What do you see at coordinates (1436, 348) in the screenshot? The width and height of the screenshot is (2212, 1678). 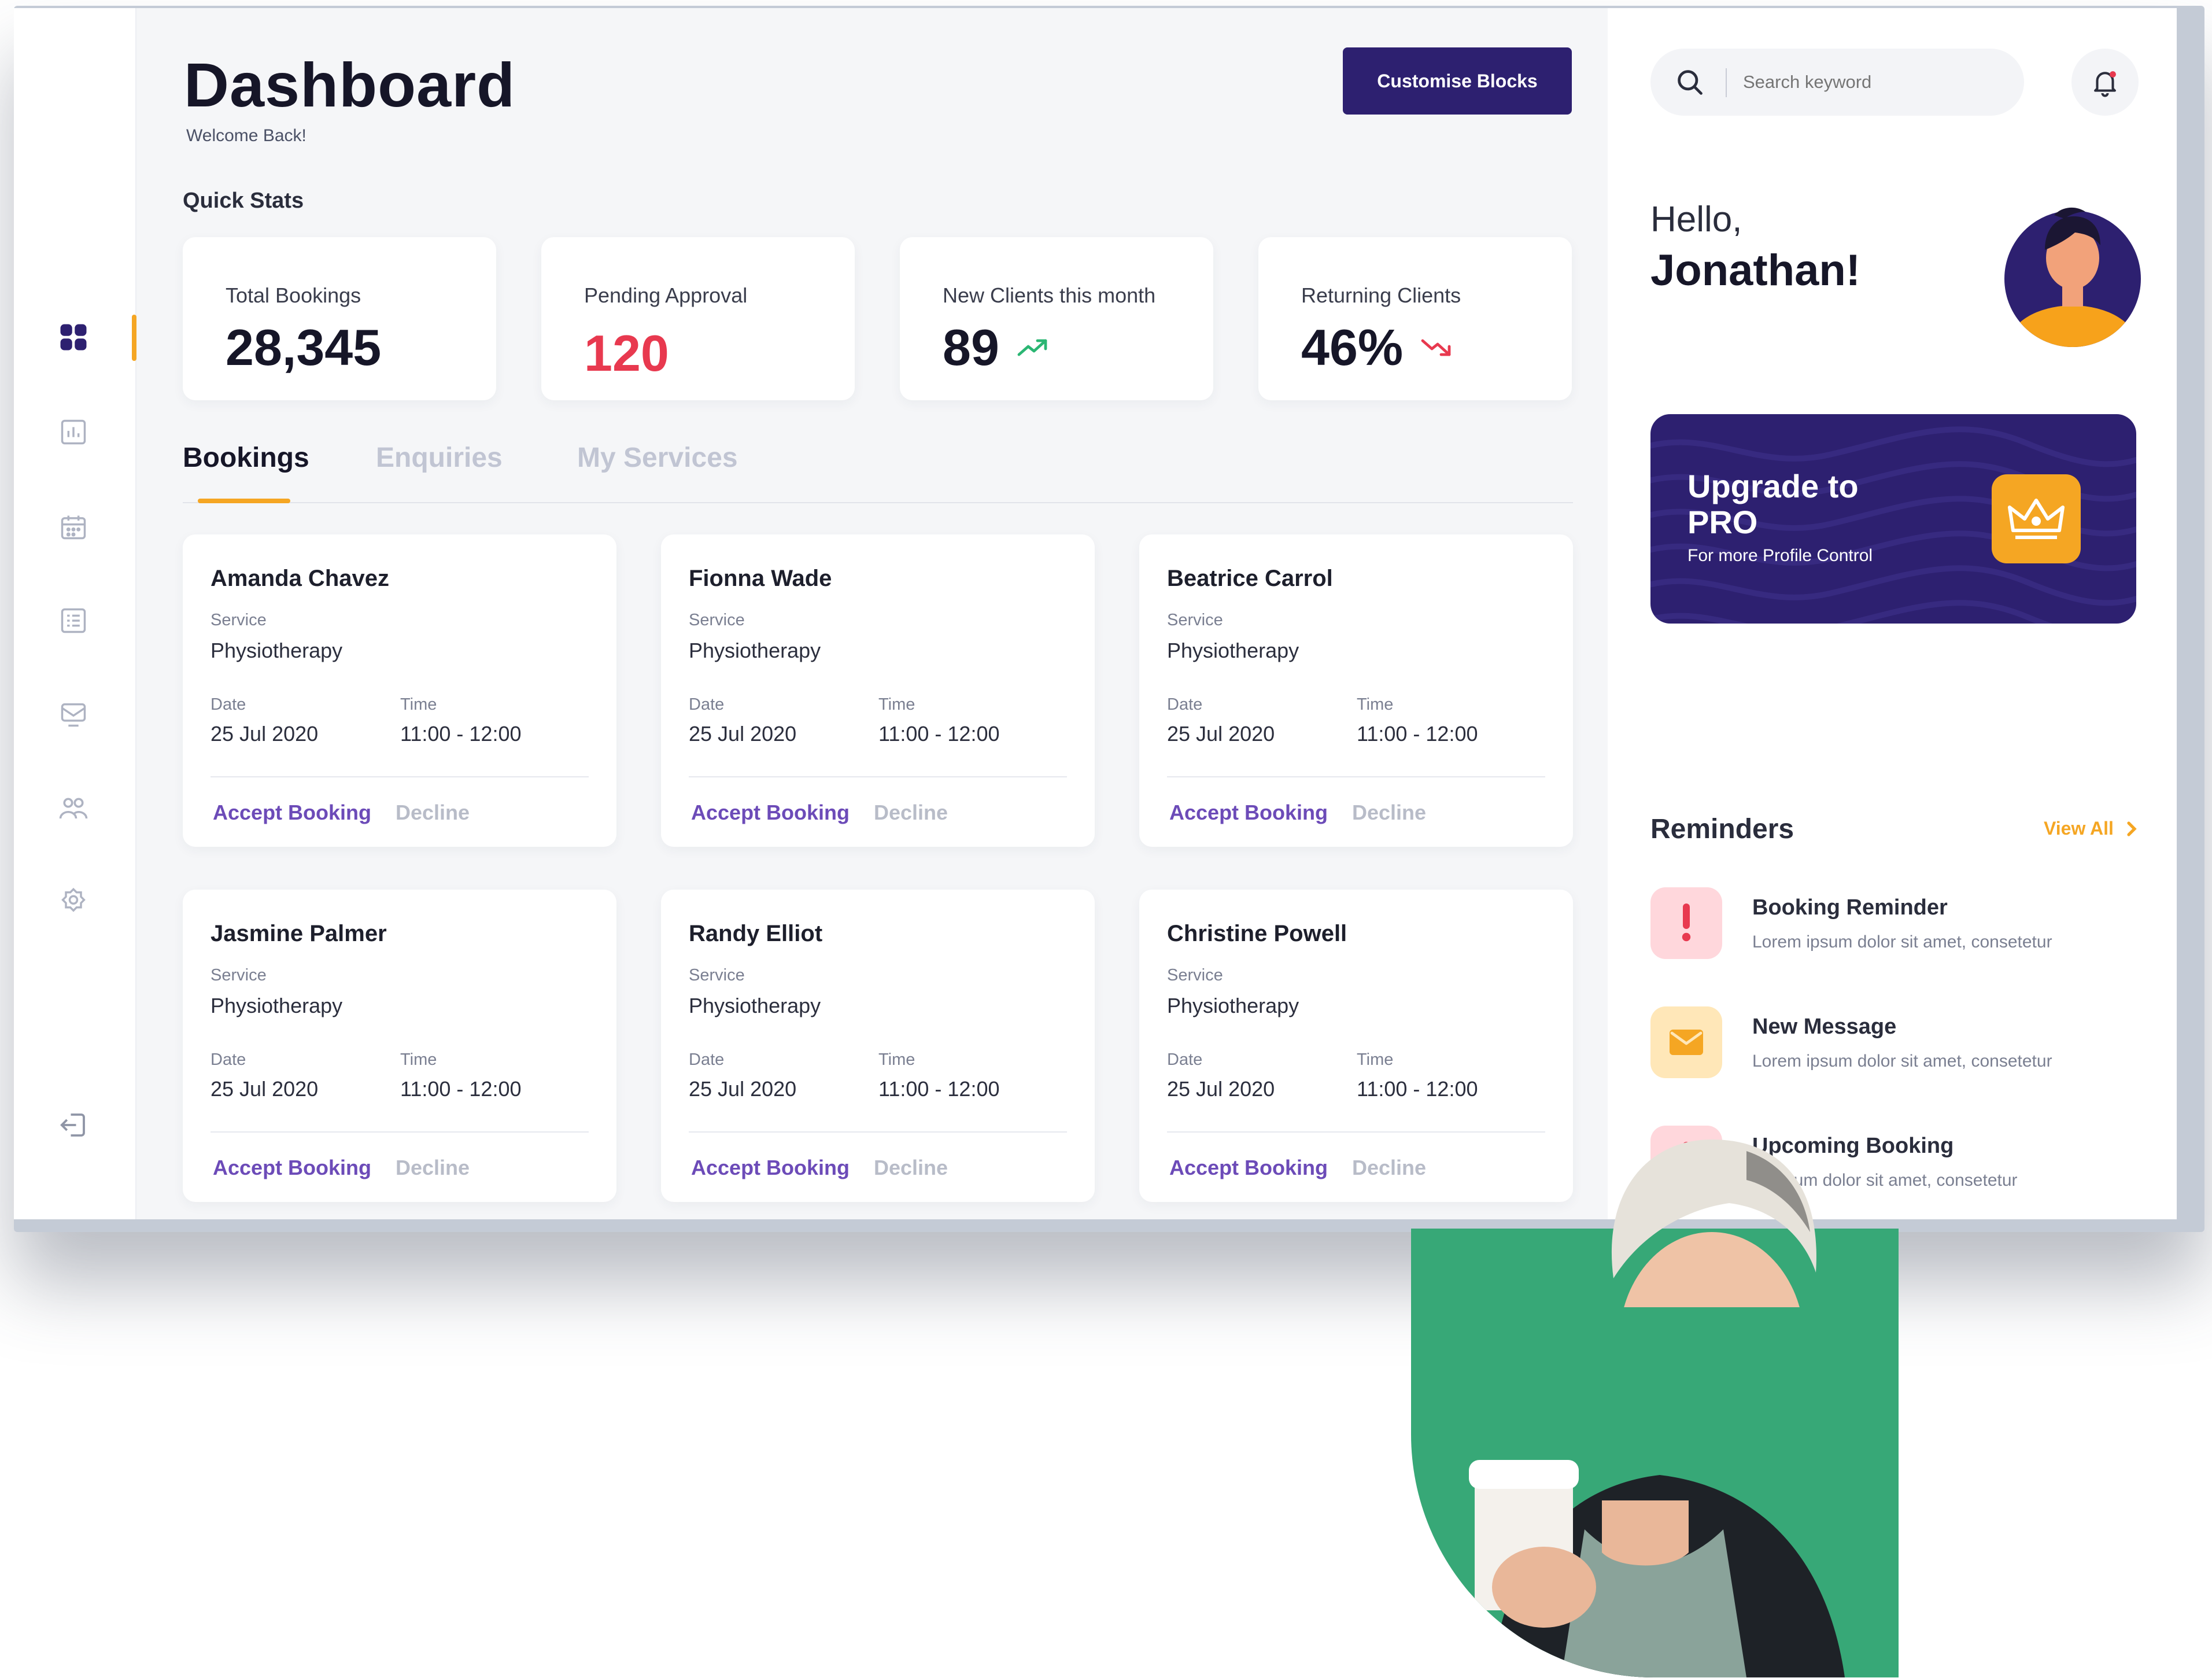 I see `trend-down-icon` at bounding box center [1436, 348].